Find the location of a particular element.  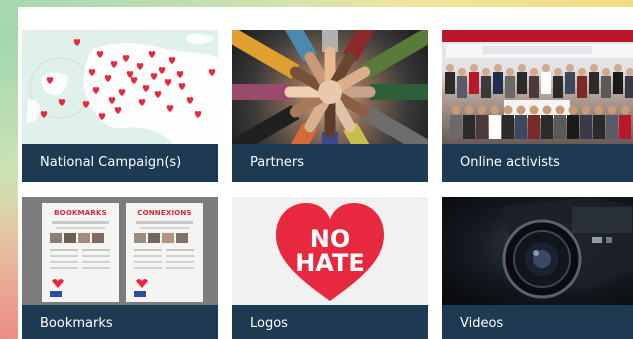

no-hate-heart-icon: NO HATE is located at coordinates (330, 252).